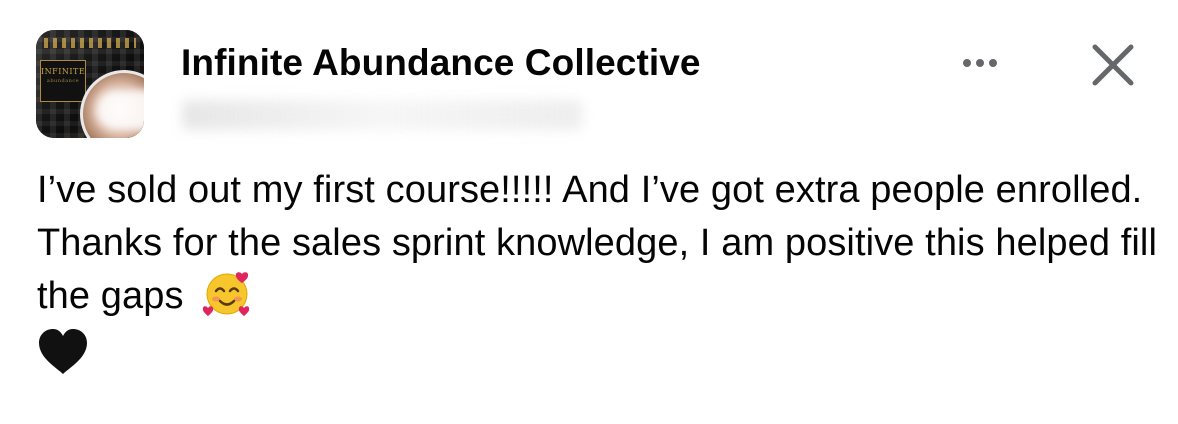 This screenshot has width=1178, height=424. What do you see at coordinates (967, 63) in the screenshot?
I see `more-icon` at bounding box center [967, 63].